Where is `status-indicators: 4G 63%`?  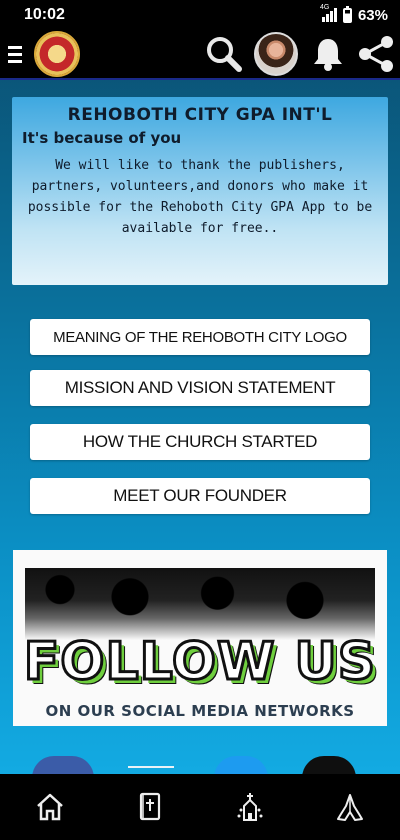
status-indicators: 4G 63% is located at coordinates (354, 14).